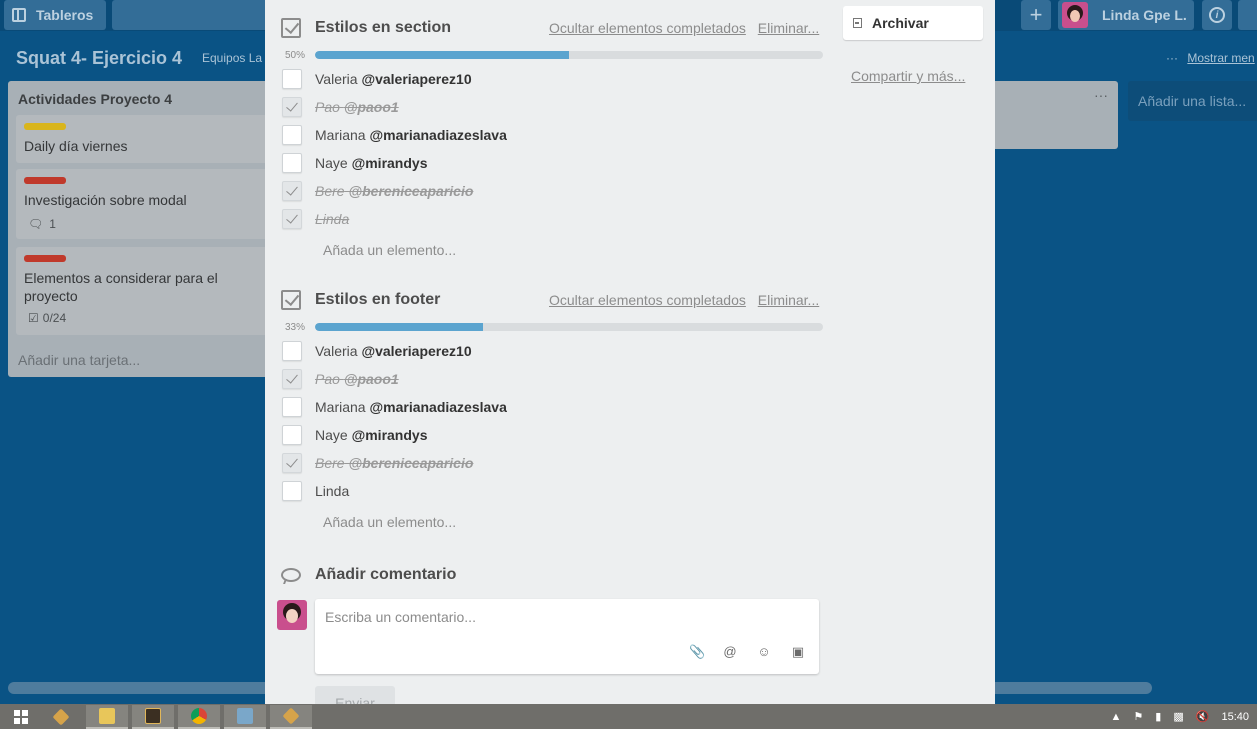  I want to click on info-button: i, so click(1217, 15).